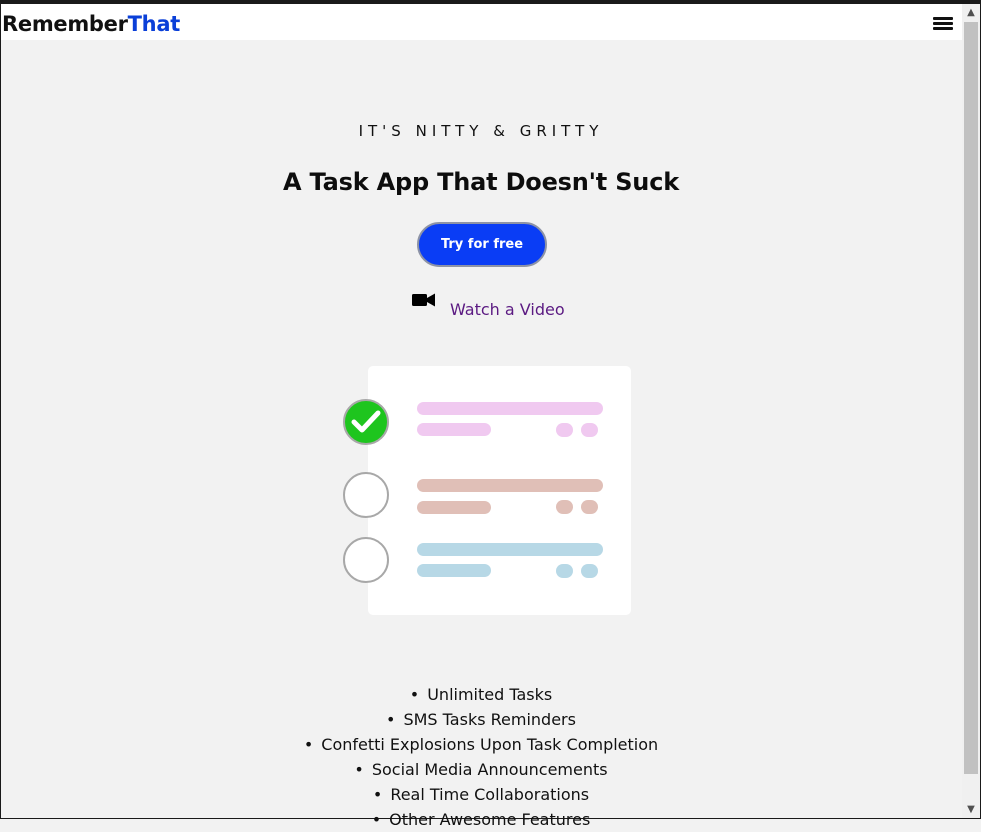  Describe the element at coordinates (154, 24) in the screenshot. I see `logo-accent: That` at that location.